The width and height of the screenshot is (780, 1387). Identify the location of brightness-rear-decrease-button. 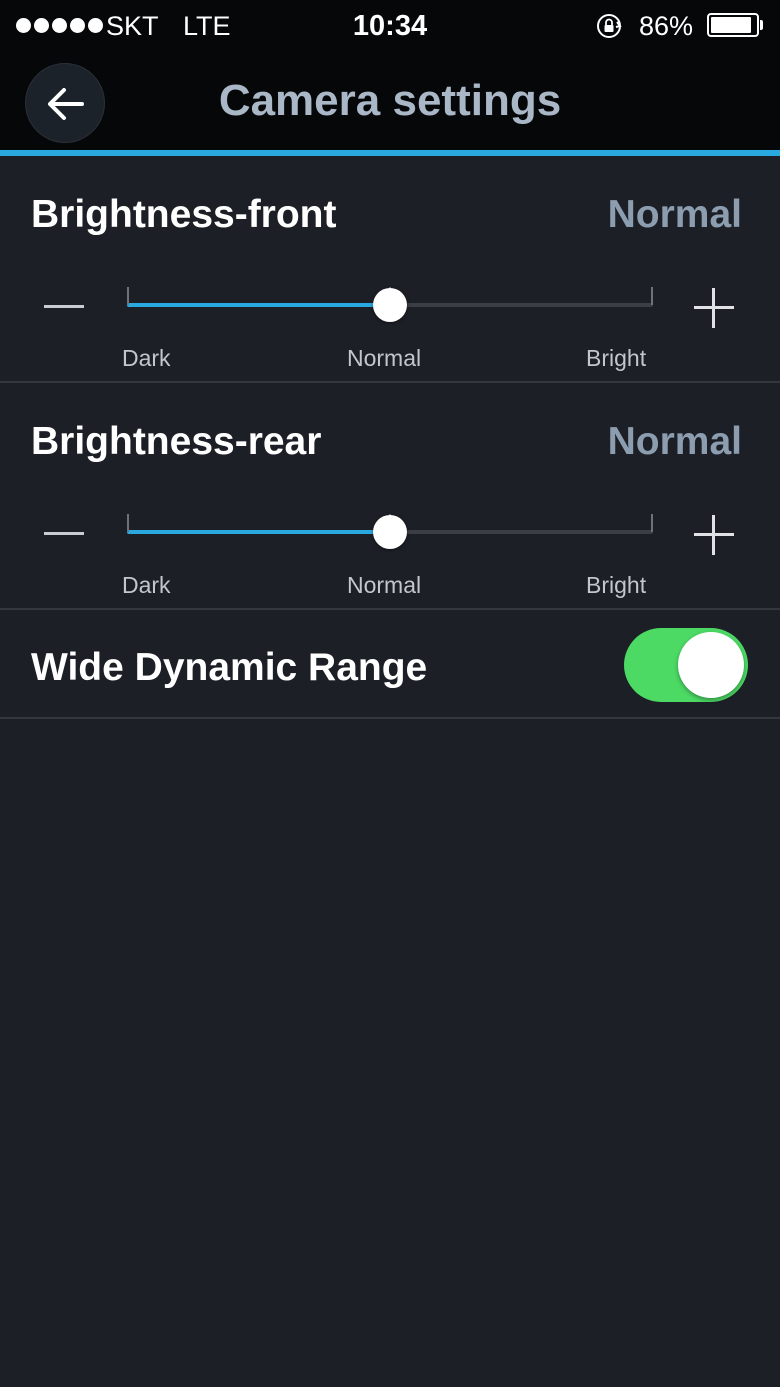
(64, 533).